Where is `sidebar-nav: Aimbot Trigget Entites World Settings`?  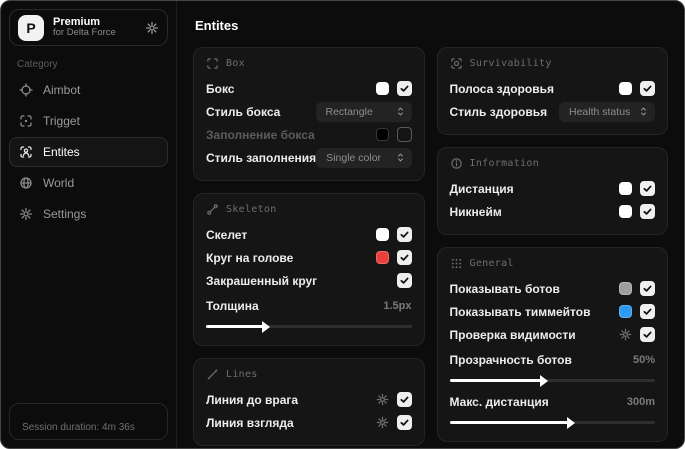
sidebar-nav: Aimbot Trigget Entites World Settings is located at coordinates (88, 152).